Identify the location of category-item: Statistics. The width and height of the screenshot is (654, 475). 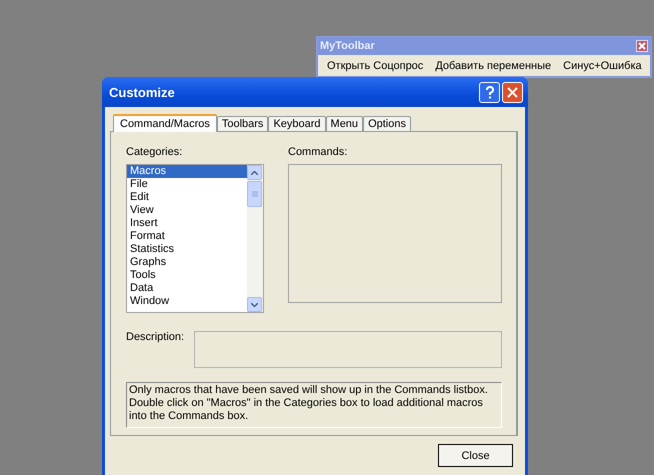
(187, 249).